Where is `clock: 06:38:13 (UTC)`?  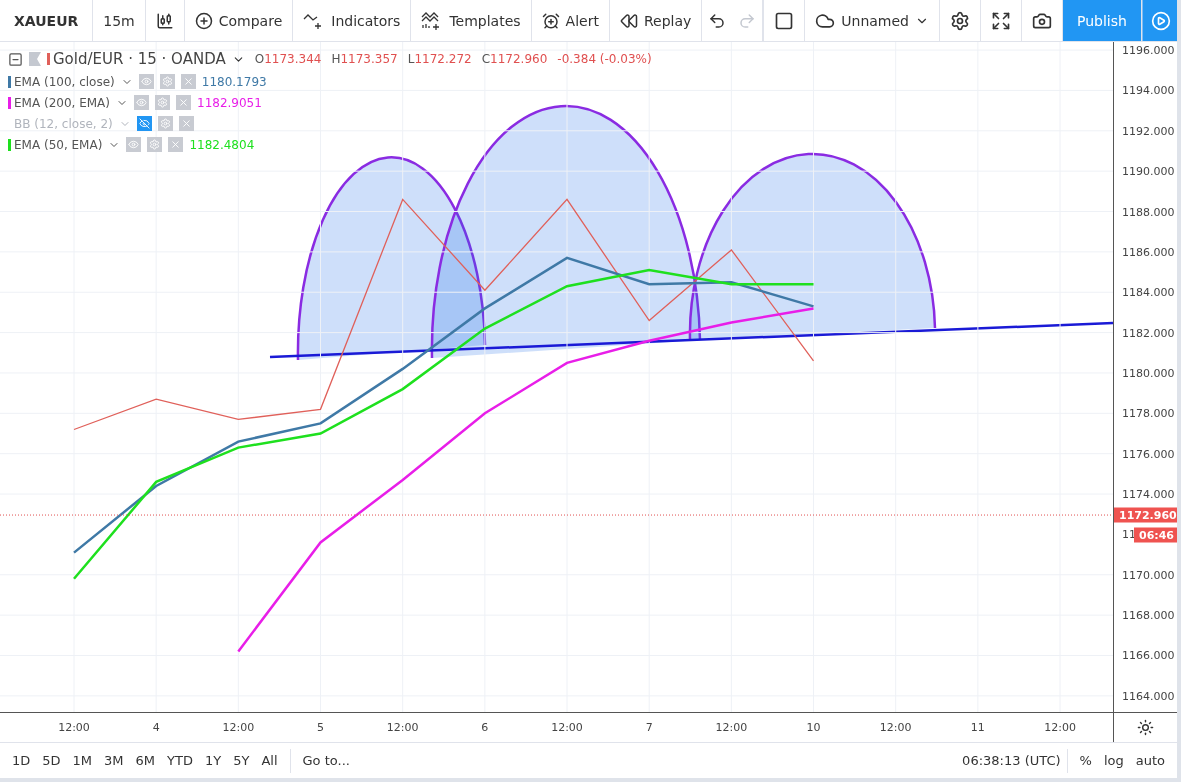
clock: 06:38:13 (UTC) is located at coordinates (1011, 760).